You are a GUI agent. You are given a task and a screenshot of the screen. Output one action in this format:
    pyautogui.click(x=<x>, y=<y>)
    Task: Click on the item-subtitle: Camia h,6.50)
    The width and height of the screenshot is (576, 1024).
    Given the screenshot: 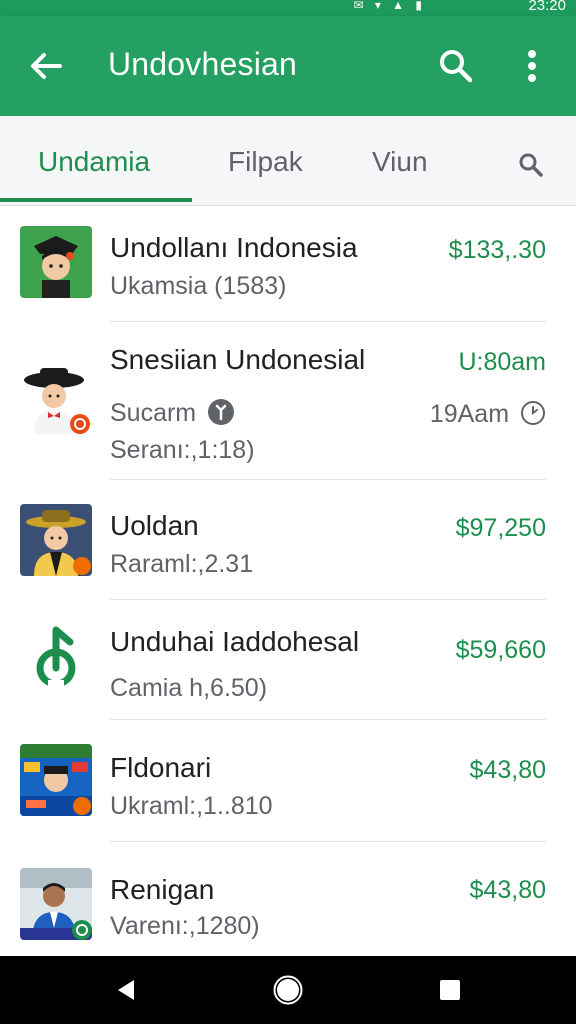 What is the action you would take?
    pyautogui.click(x=189, y=688)
    